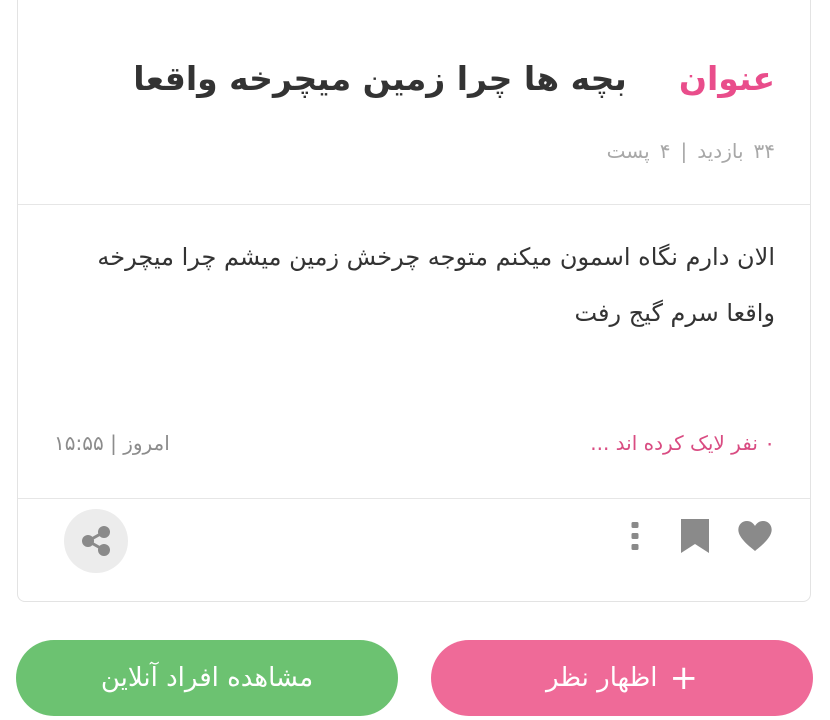 This screenshot has width=830, height=720. I want to click on bookmark-icon, so click(695, 536).